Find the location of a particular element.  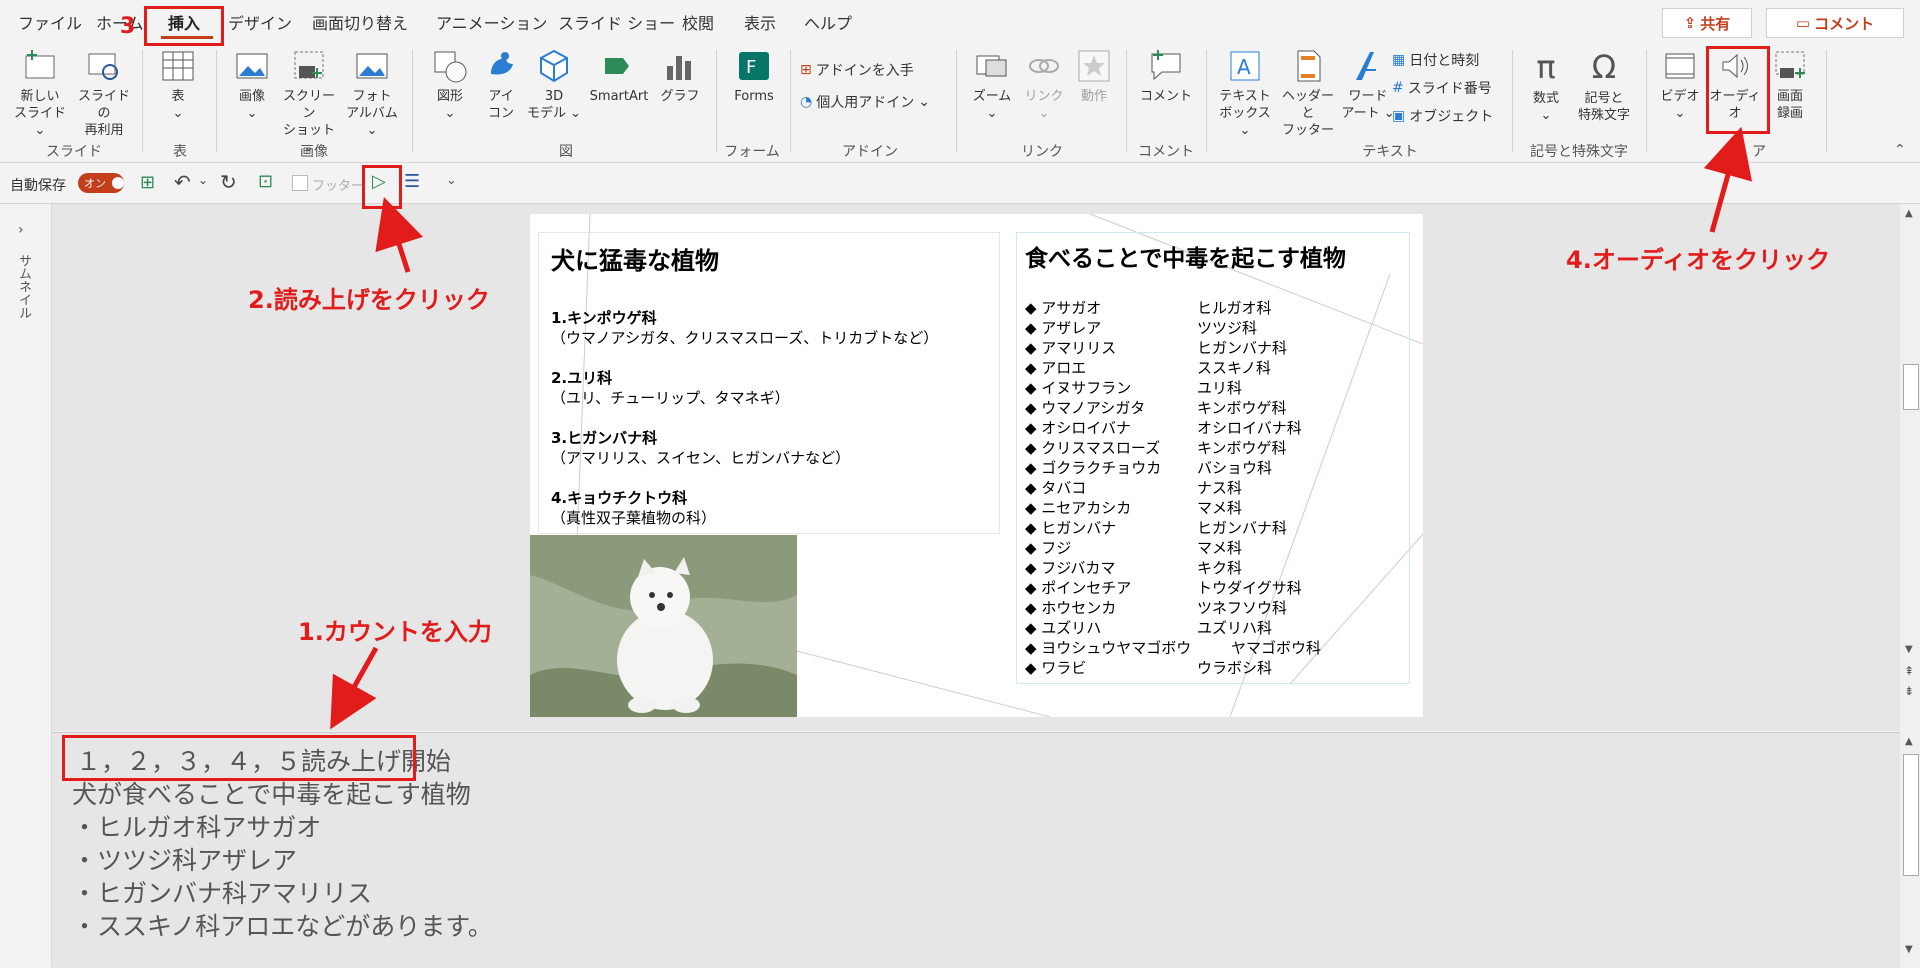

action-button: 動作 is located at coordinates (1094, 76).